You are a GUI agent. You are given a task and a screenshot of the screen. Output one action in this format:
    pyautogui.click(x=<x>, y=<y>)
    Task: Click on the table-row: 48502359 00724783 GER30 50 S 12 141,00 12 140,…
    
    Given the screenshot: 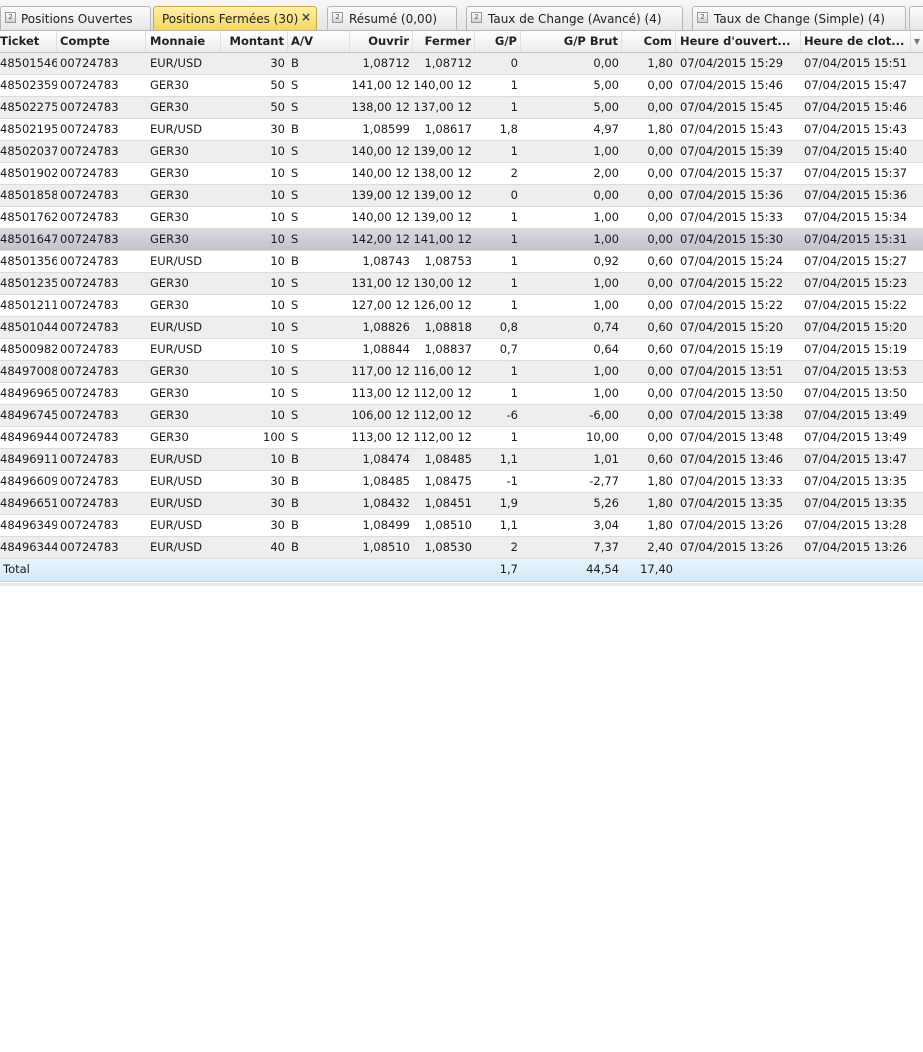 What is the action you would take?
    pyautogui.click(x=461, y=86)
    